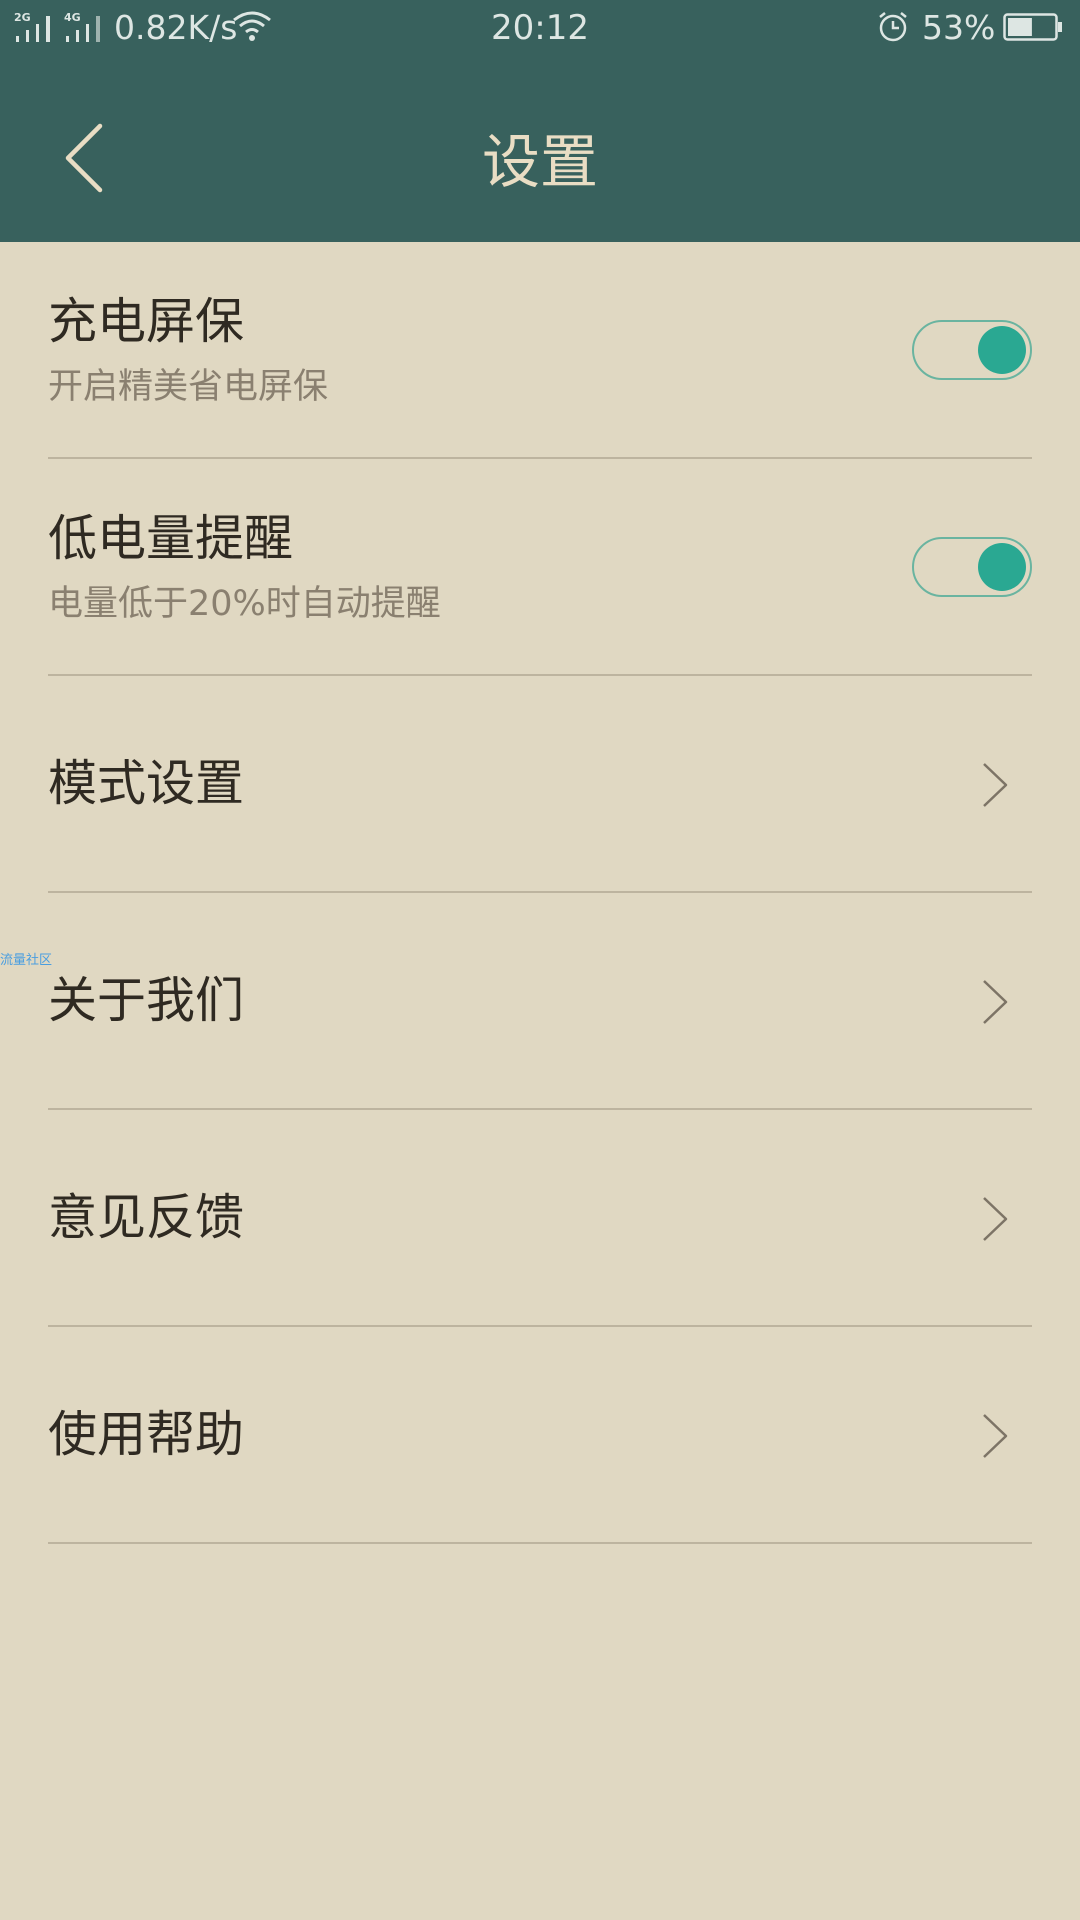 This screenshot has width=1080, height=1920. Describe the element at coordinates (146, 1000) in the screenshot. I see `setting-title: 关于我们` at that location.